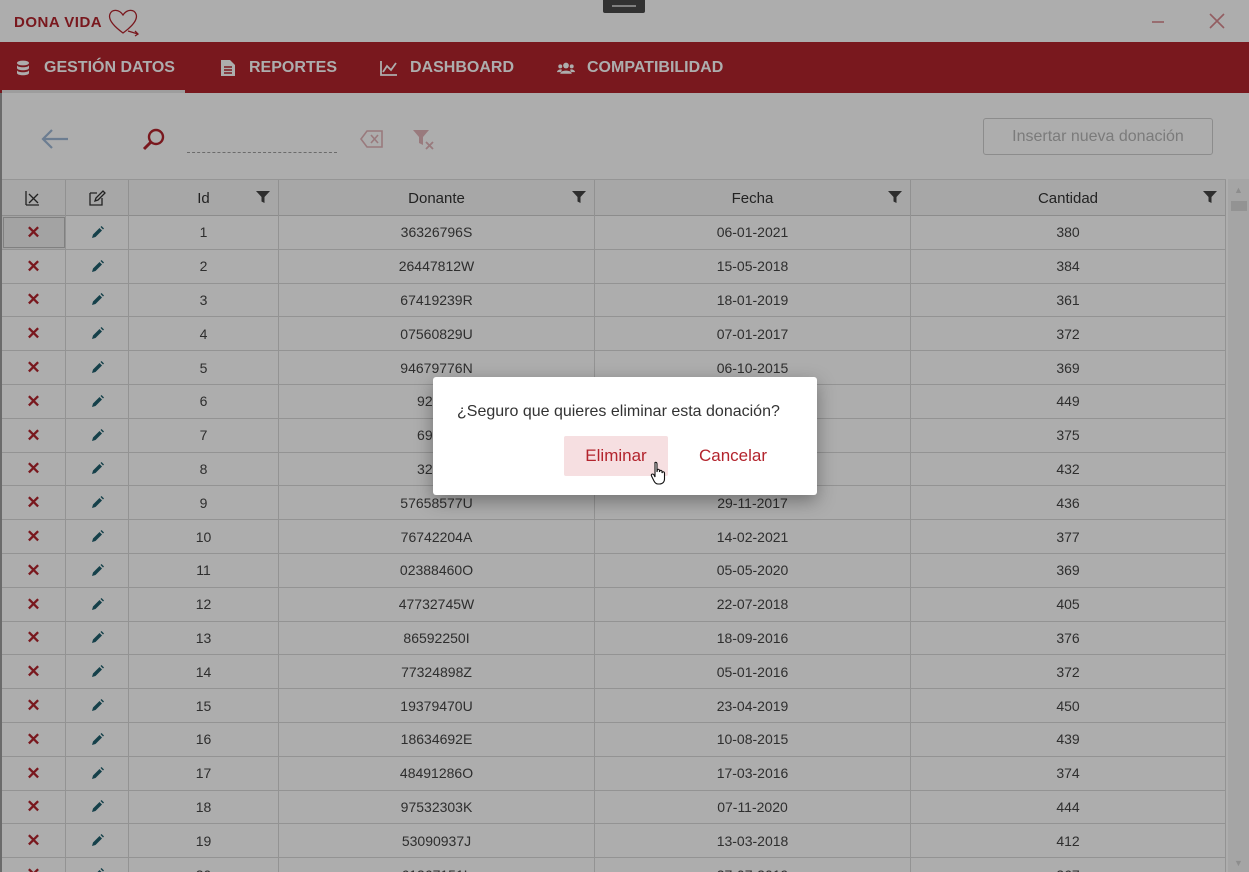  What do you see at coordinates (733, 456) in the screenshot?
I see `cancel-button: Cancelar` at bounding box center [733, 456].